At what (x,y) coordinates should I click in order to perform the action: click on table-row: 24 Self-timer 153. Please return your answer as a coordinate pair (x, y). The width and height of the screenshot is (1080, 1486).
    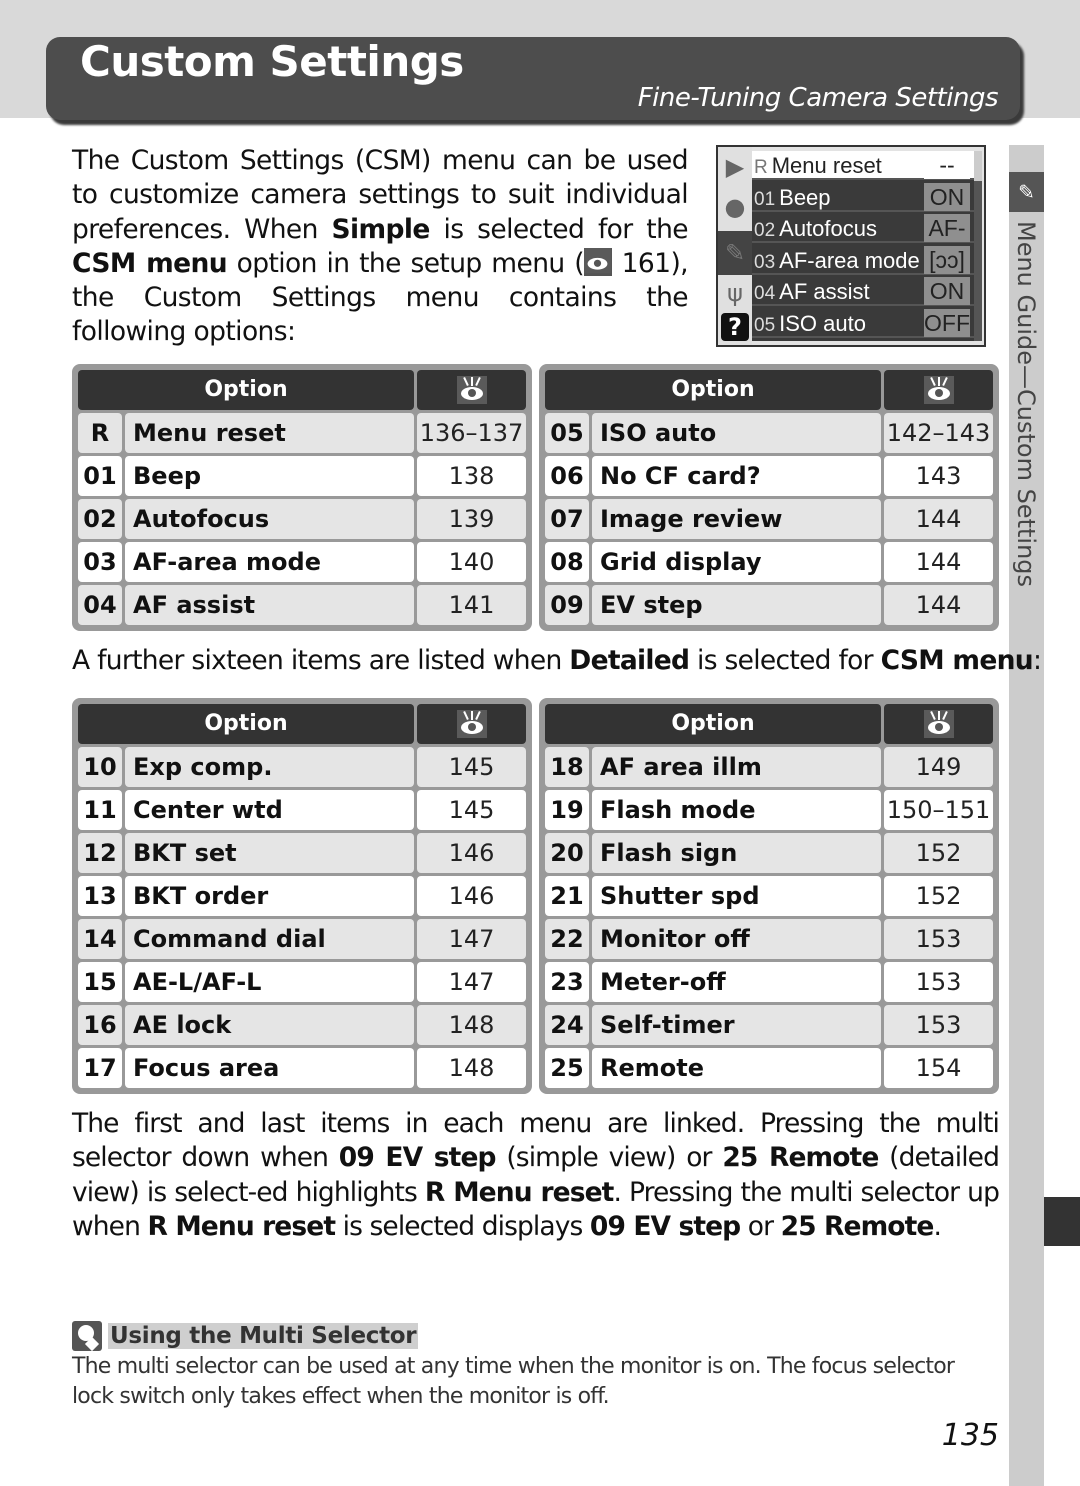
    Looking at the image, I should click on (769, 1025).